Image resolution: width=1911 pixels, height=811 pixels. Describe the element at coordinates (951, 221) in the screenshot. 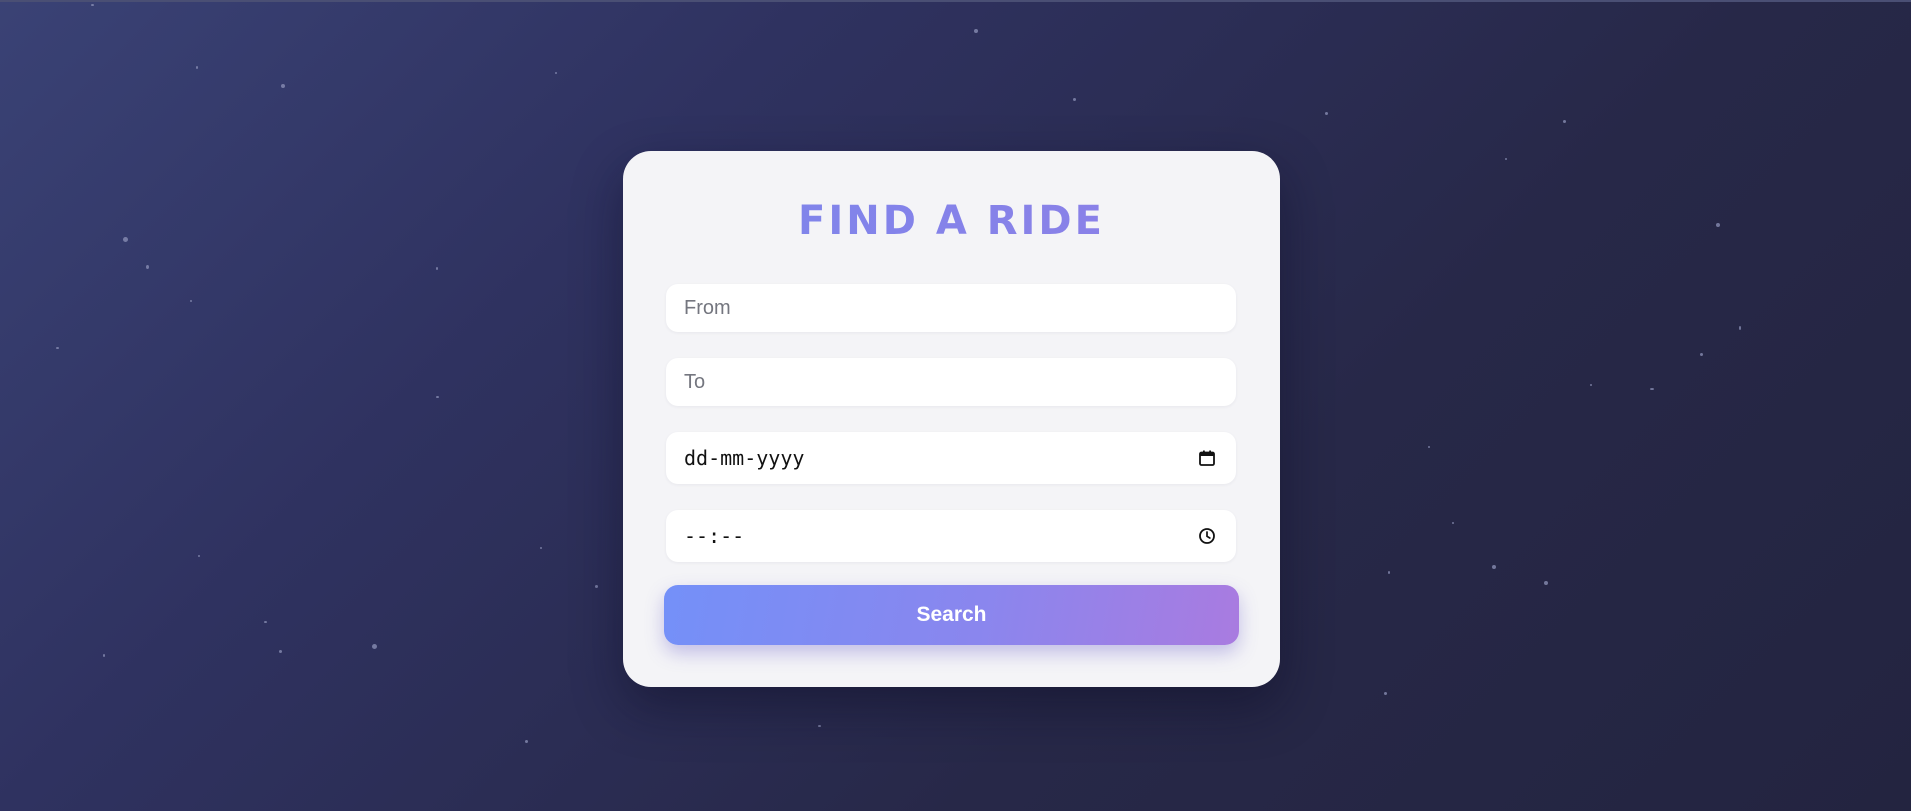

I see `card-title: FIND A RIDE` at that location.